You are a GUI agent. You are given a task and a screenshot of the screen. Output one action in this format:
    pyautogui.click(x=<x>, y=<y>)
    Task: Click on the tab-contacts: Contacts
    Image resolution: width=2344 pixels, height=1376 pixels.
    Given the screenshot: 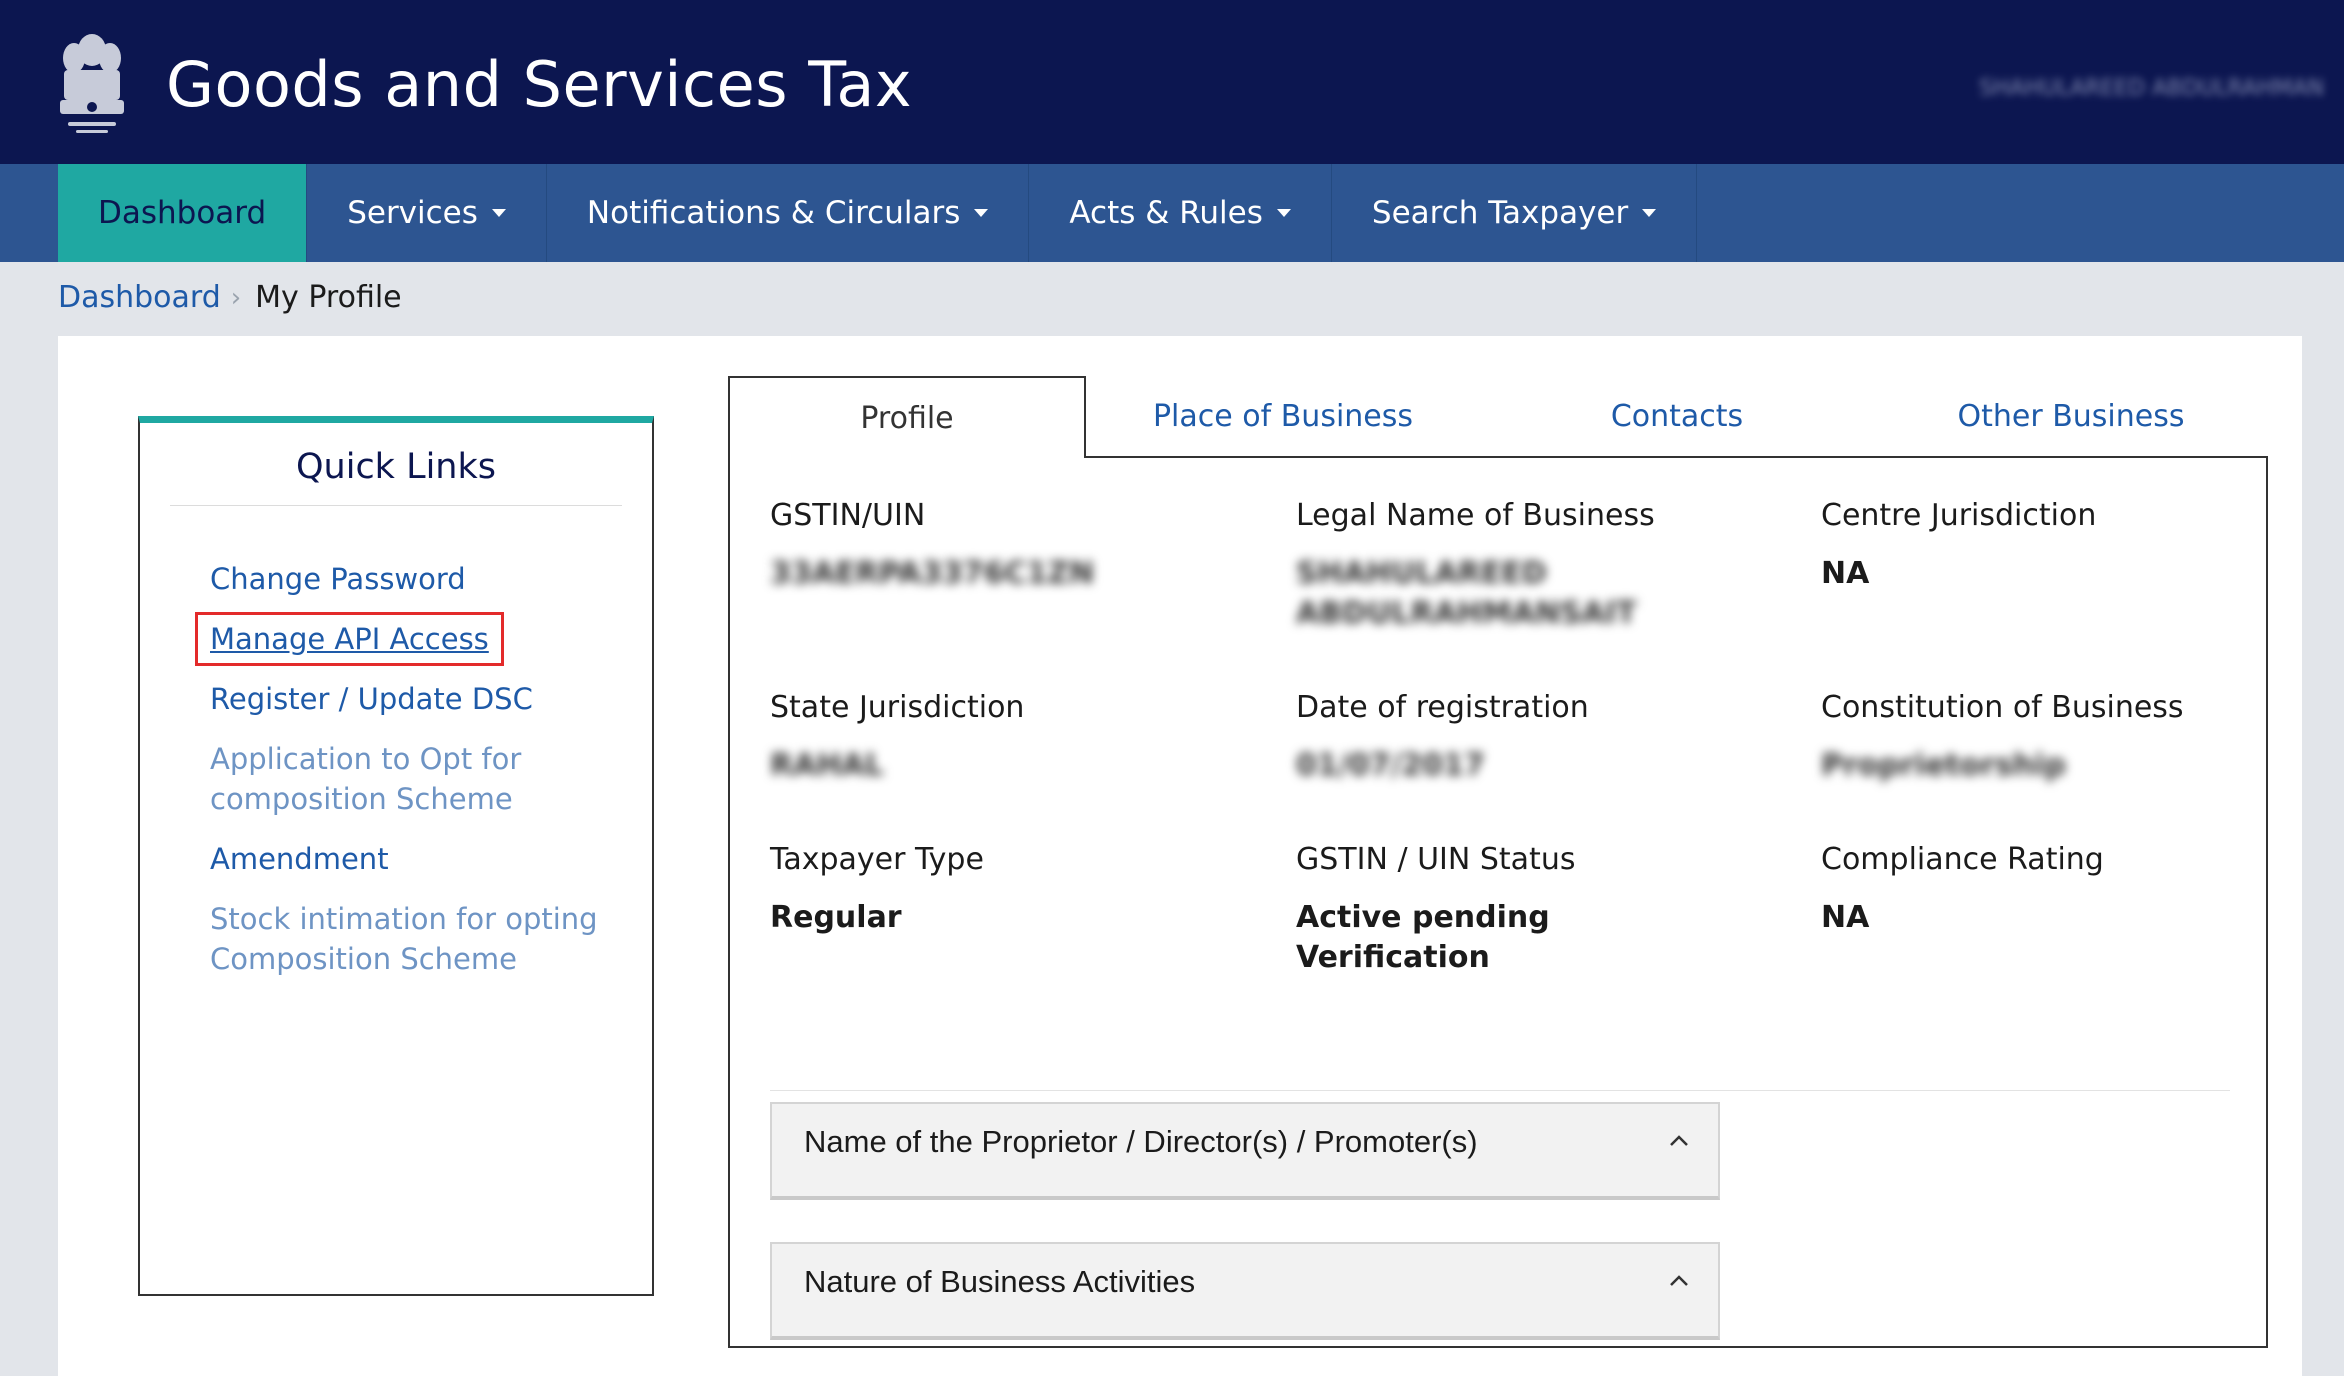 What is the action you would take?
    pyautogui.click(x=1677, y=417)
    